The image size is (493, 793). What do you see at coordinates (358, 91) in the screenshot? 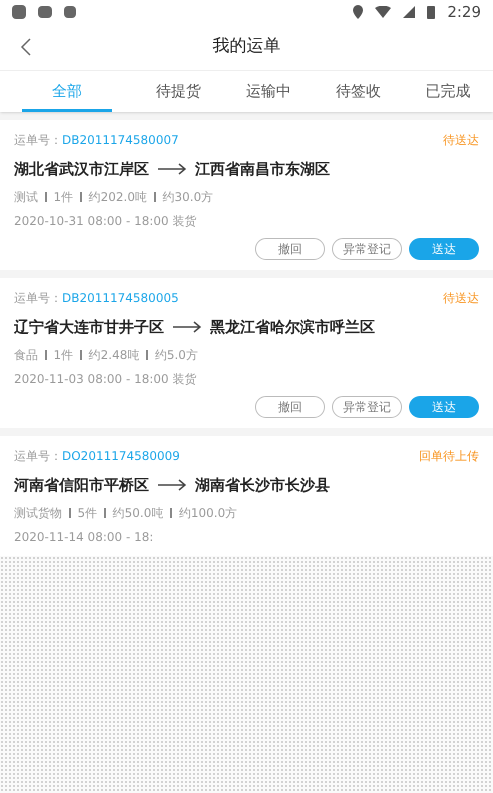
I see `tab: 待签收` at bounding box center [358, 91].